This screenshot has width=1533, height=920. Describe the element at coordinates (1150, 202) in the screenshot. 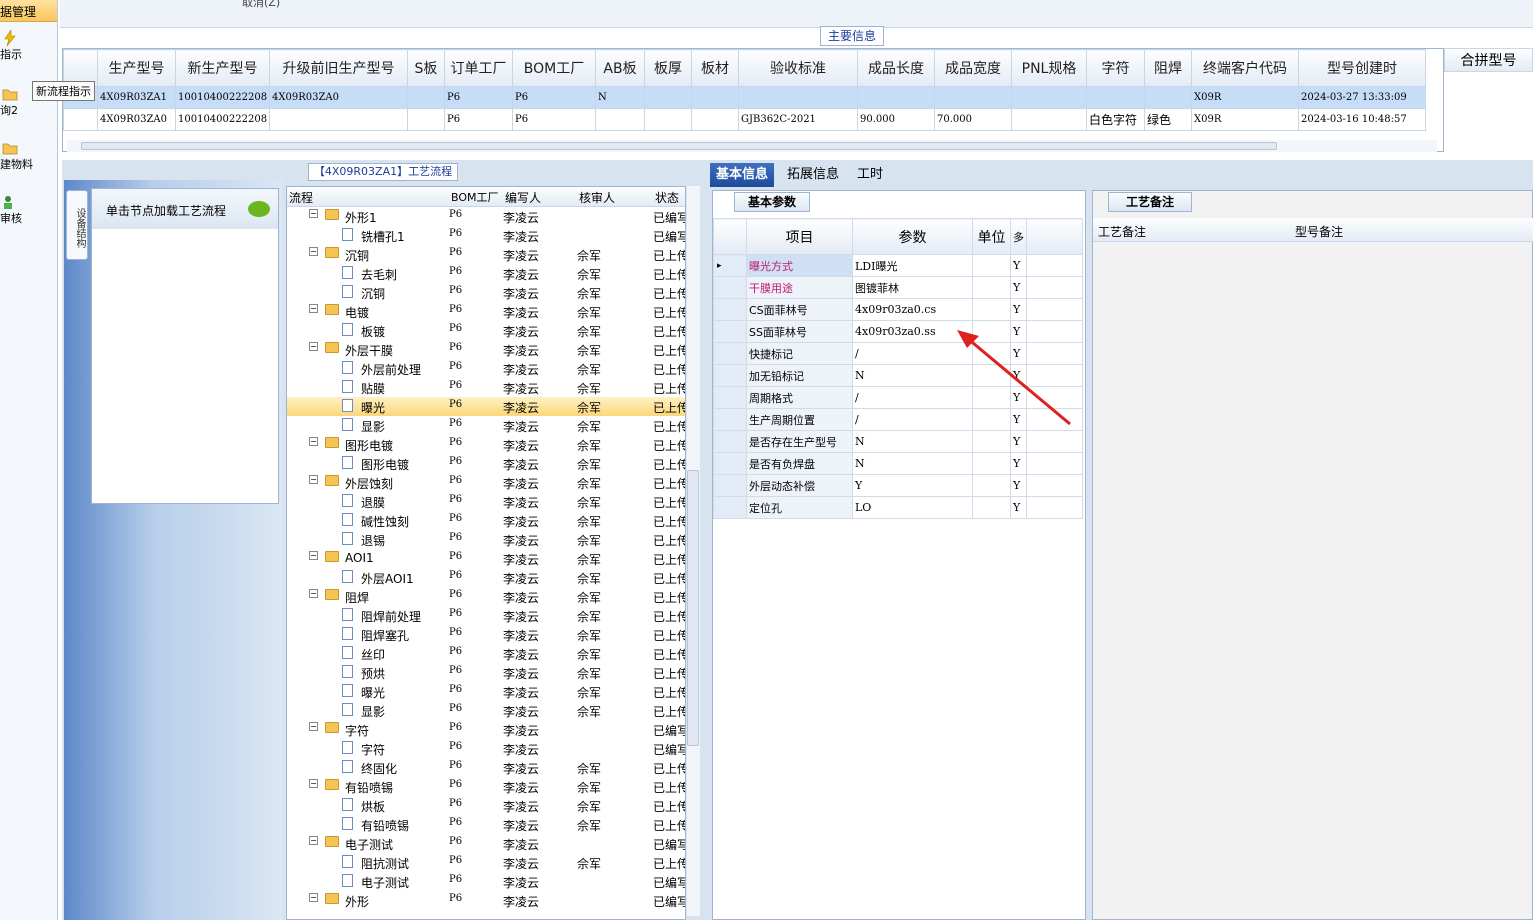

I see `tab-process-remark: 工艺备注` at that location.